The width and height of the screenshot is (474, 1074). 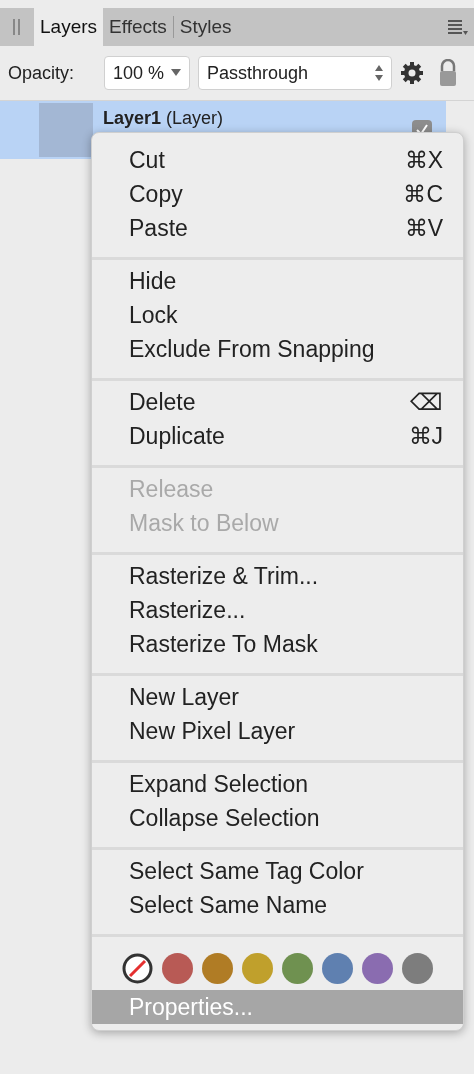 I want to click on menu-item: Hide, so click(x=277, y=281).